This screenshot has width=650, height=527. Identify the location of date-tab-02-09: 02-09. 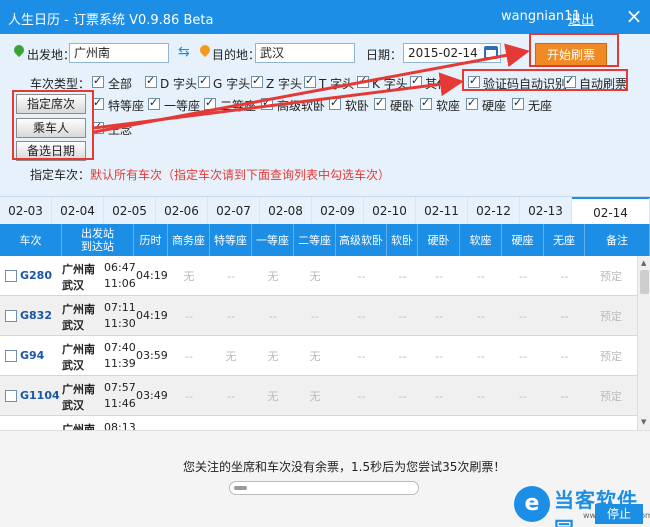
(338, 211).